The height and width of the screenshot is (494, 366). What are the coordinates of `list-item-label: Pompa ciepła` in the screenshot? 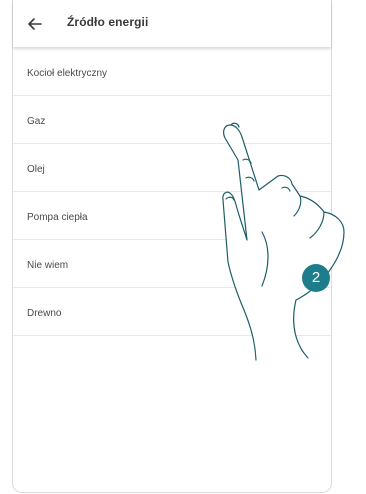 It's located at (57, 217).